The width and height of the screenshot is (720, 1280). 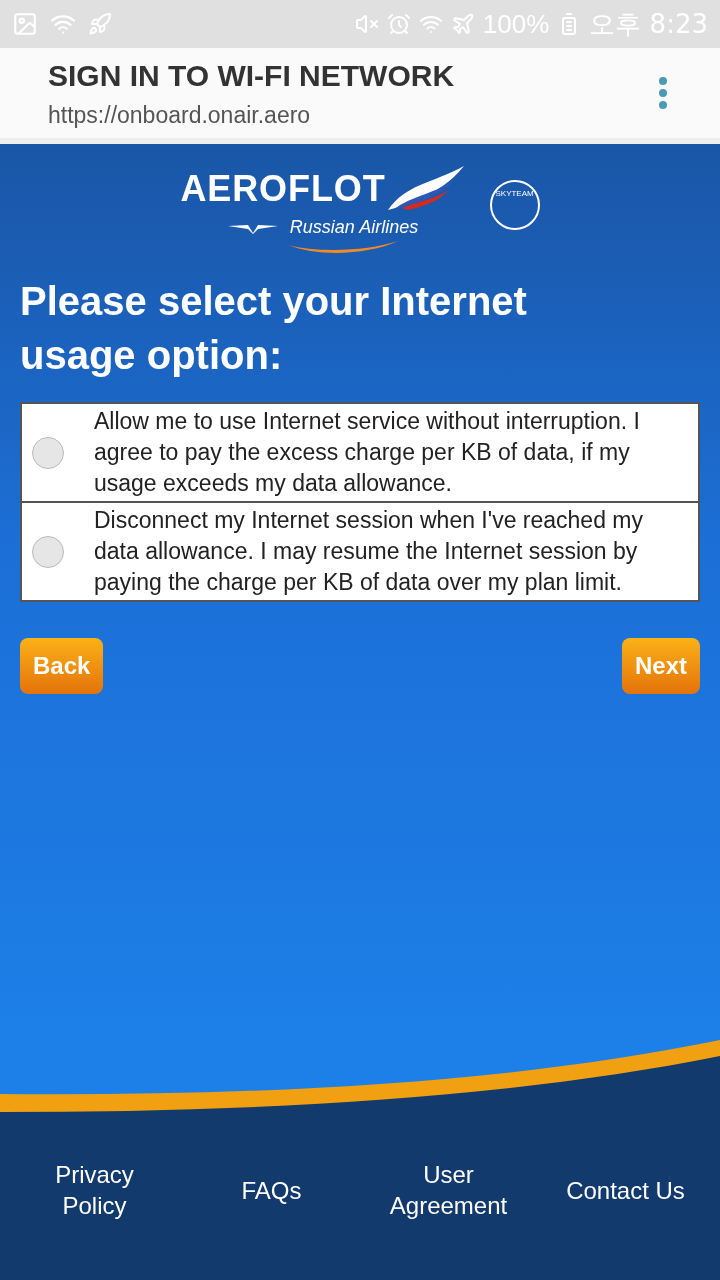 What do you see at coordinates (625, 1190) in the screenshot?
I see `footer-link: Contact Us` at bounding box center [625, 1190].